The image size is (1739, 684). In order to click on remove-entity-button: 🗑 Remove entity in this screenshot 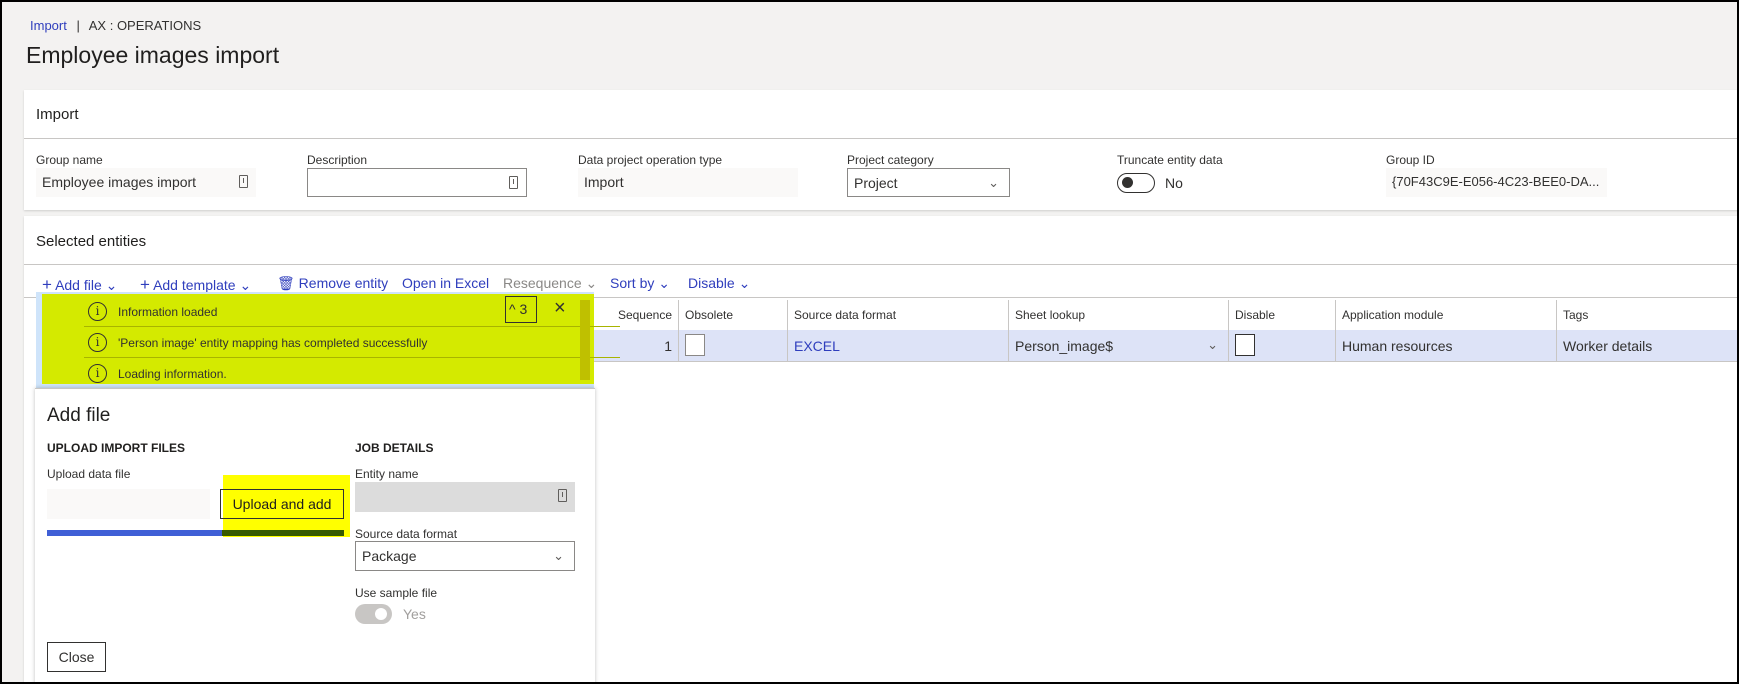, I will do `click(332, 283)`.